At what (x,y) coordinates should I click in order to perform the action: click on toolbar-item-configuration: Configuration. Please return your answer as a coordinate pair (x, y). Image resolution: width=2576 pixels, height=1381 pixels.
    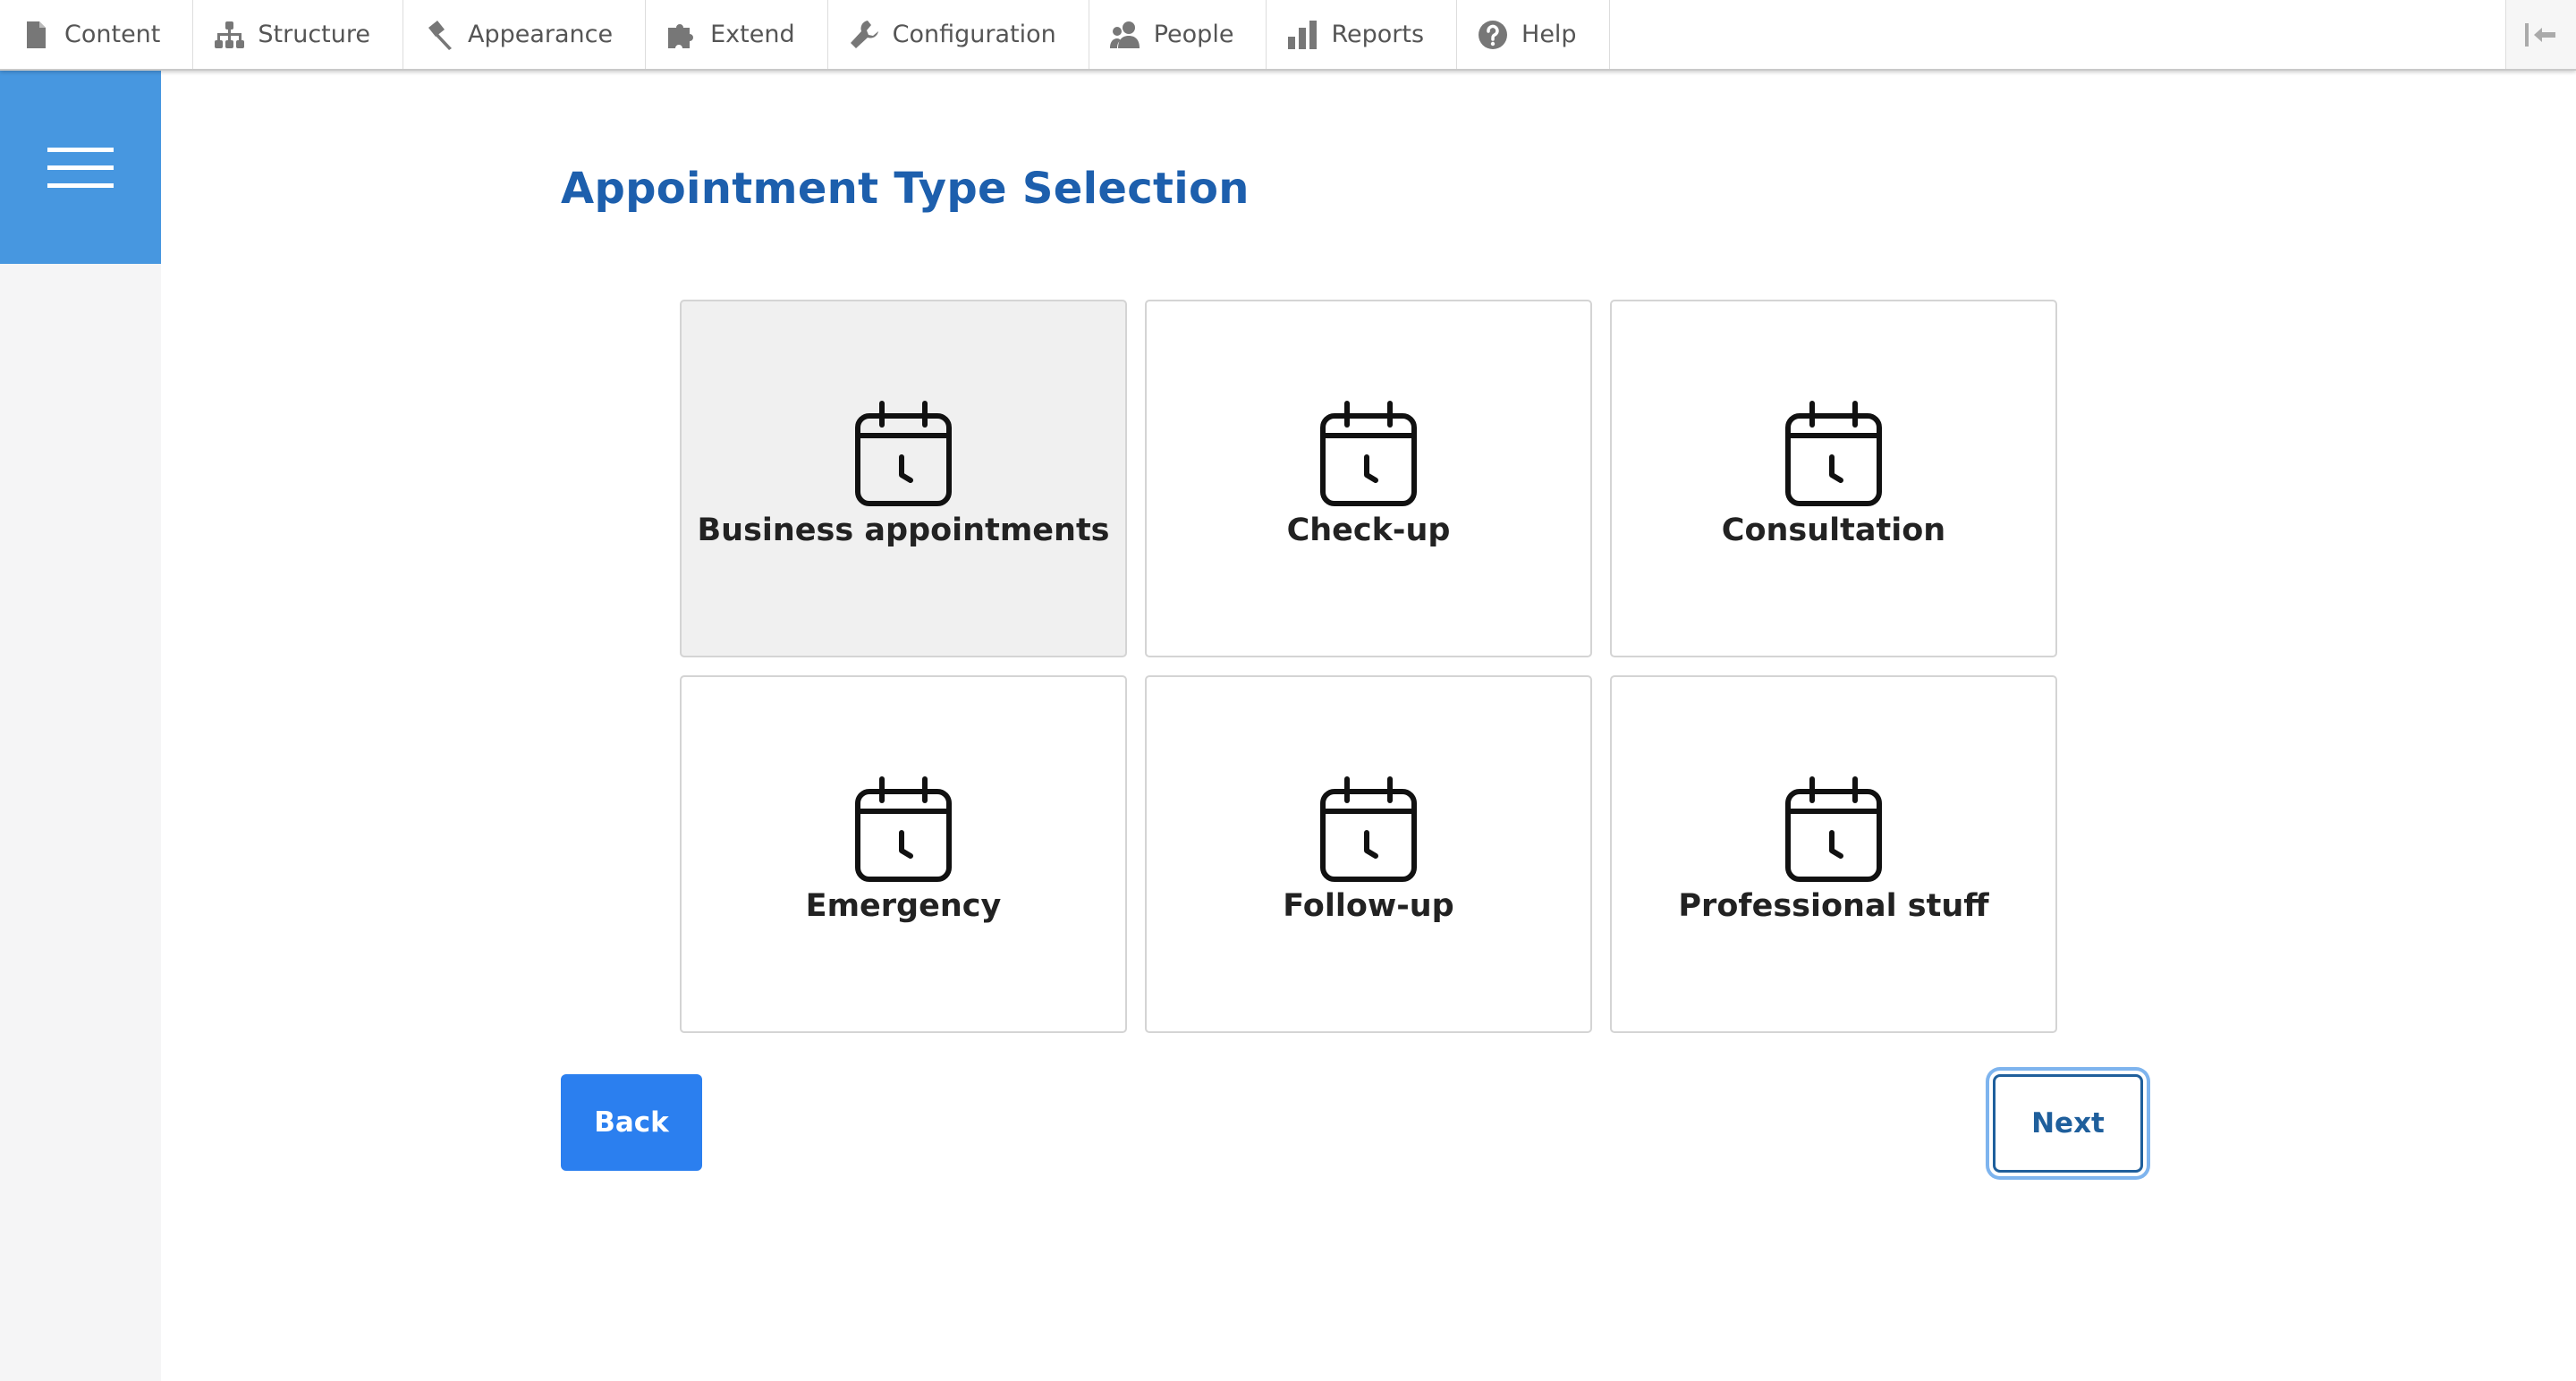
    Looking at the image, I should click on (958, 34).